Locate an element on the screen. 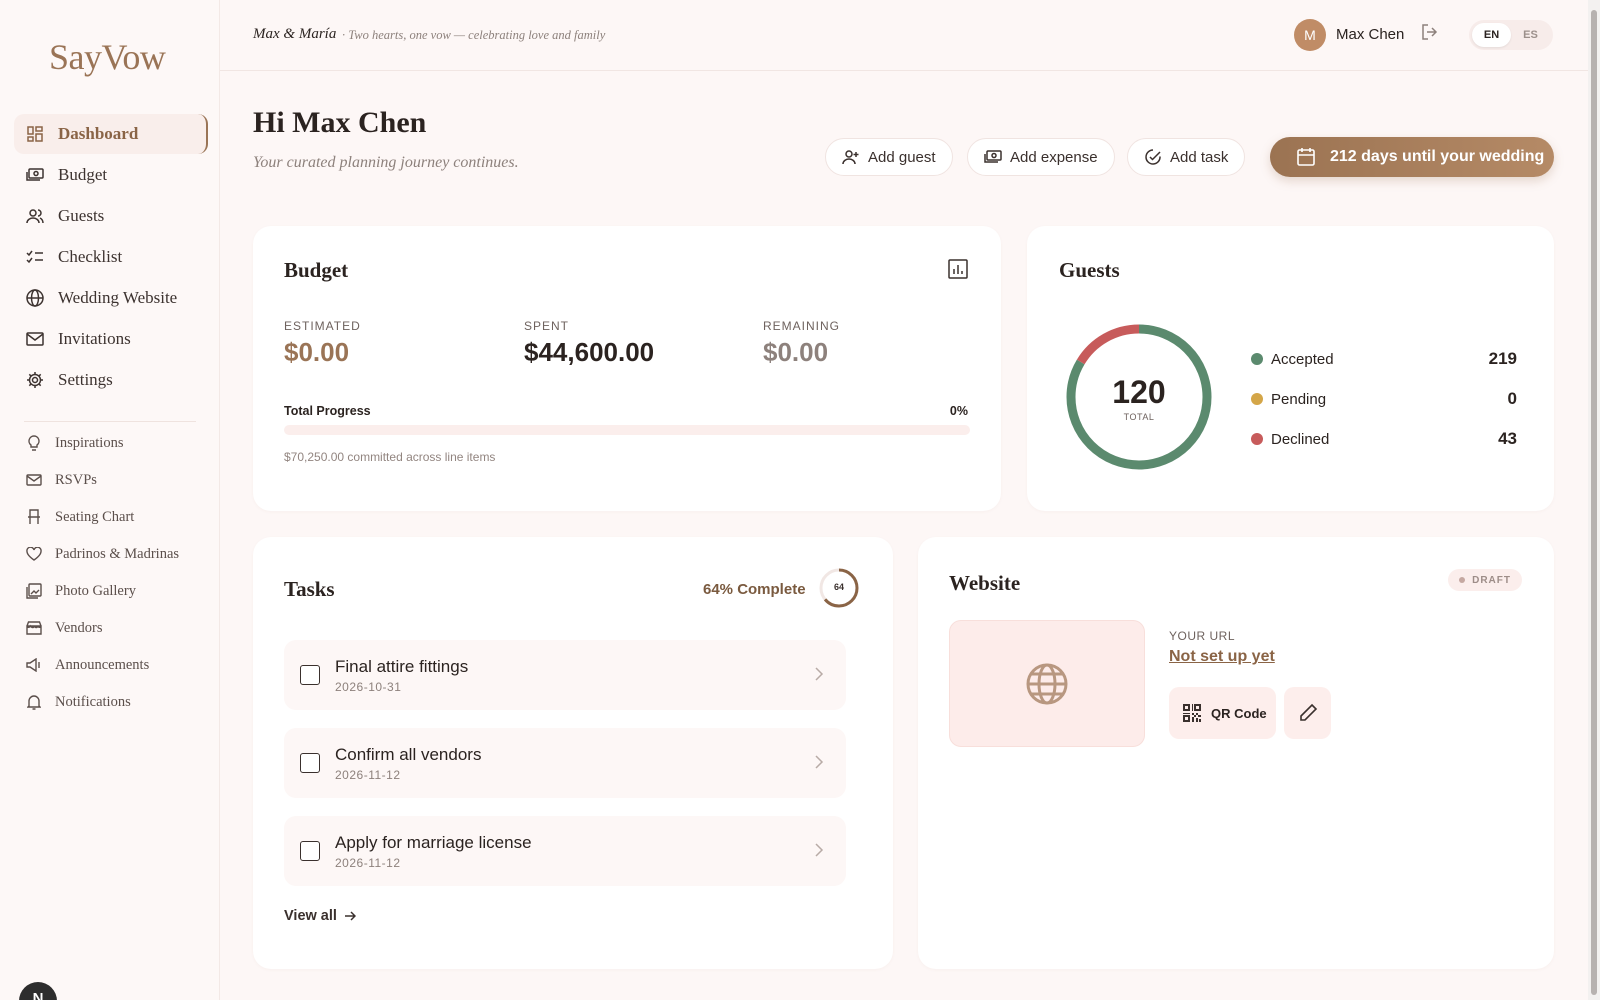 The height and width of the screenshot is (1000, 1600). task-row: Confirm all vendors 2026-11-12 is located at coordinates (565, 763).